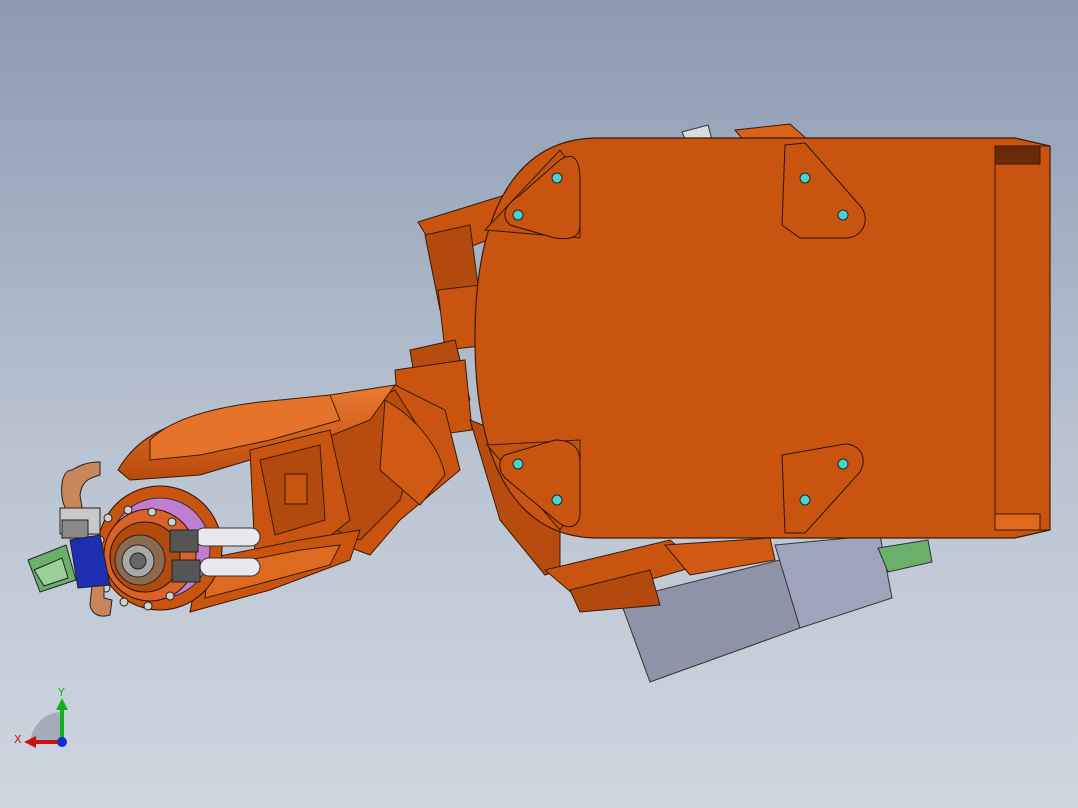  What do you see at coordinates (61, 692) in the screenshot?
I see `y-axis-label: Y` at bounding box center [61, 692].